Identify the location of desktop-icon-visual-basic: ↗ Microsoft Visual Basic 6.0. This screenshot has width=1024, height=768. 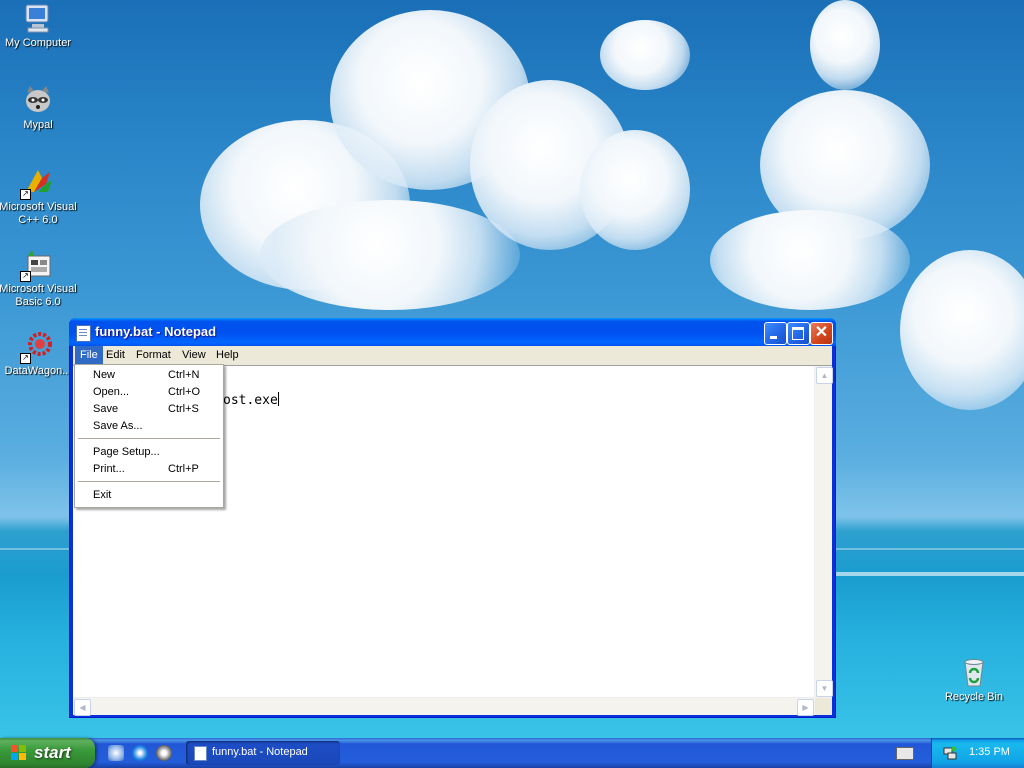
(39, 278).